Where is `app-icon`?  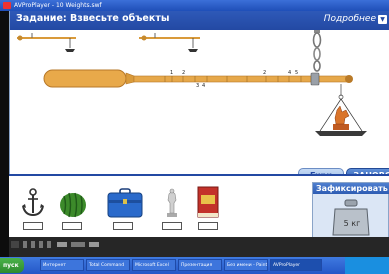 app-icon is located at coordinates (7, 5).